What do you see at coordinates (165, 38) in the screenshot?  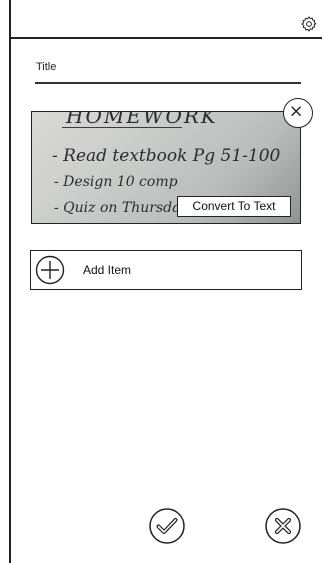 I see `header-divider` at bounding box center [165, 38].